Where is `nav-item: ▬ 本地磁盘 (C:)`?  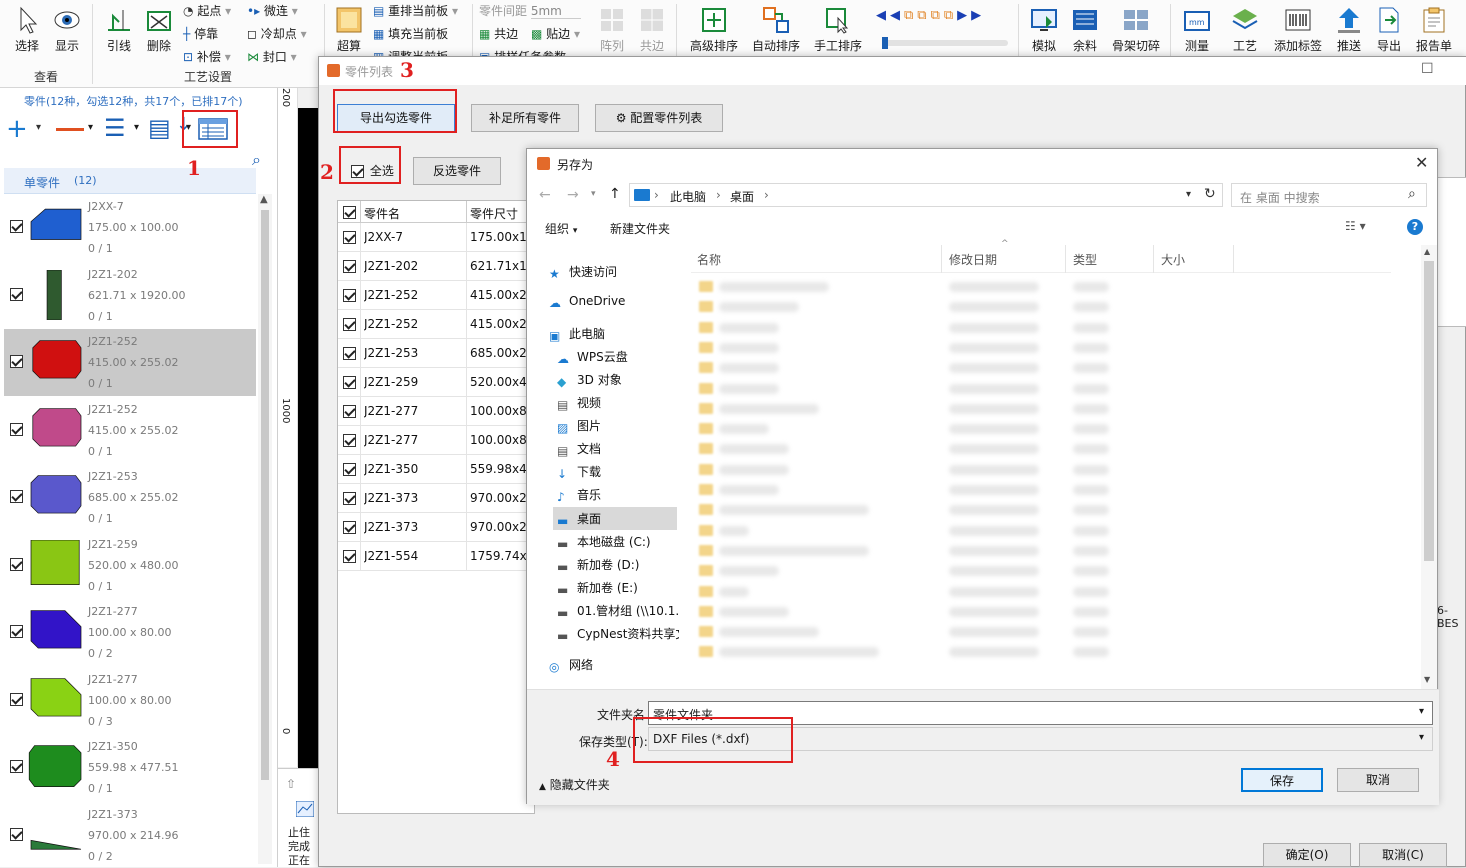
nav-item: ▬ 本地磁盘 (C:) is located at coordinates (604, 542).